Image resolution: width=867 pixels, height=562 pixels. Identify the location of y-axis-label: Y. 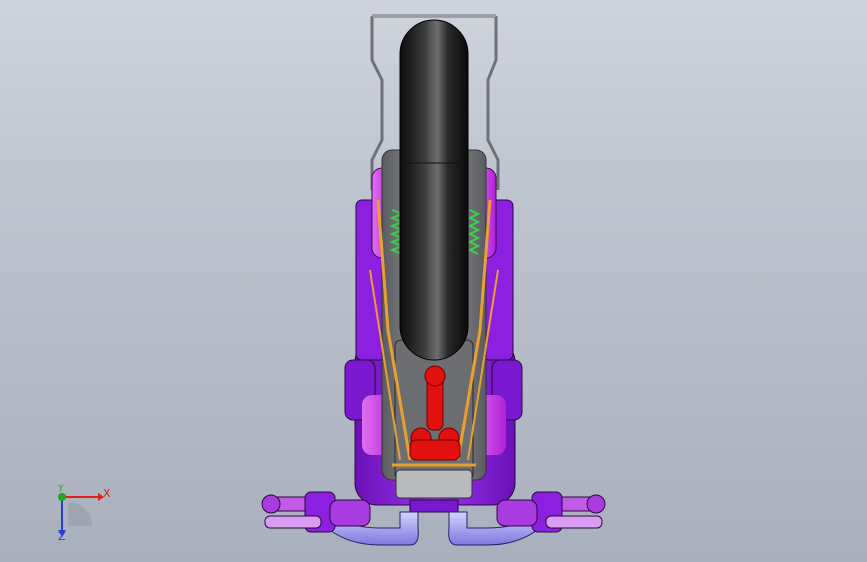
(61, 489).